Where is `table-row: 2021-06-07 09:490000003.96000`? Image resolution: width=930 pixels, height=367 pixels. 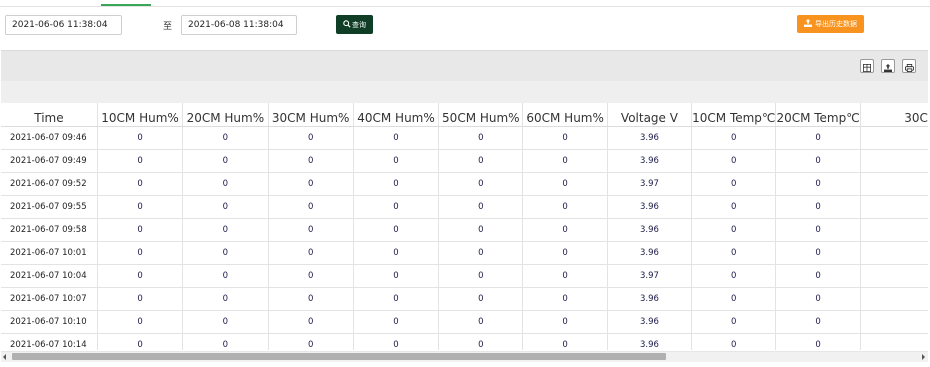 table-row: 2021-06-07 09:490000003.96000 is located at coordinates (464, 161).